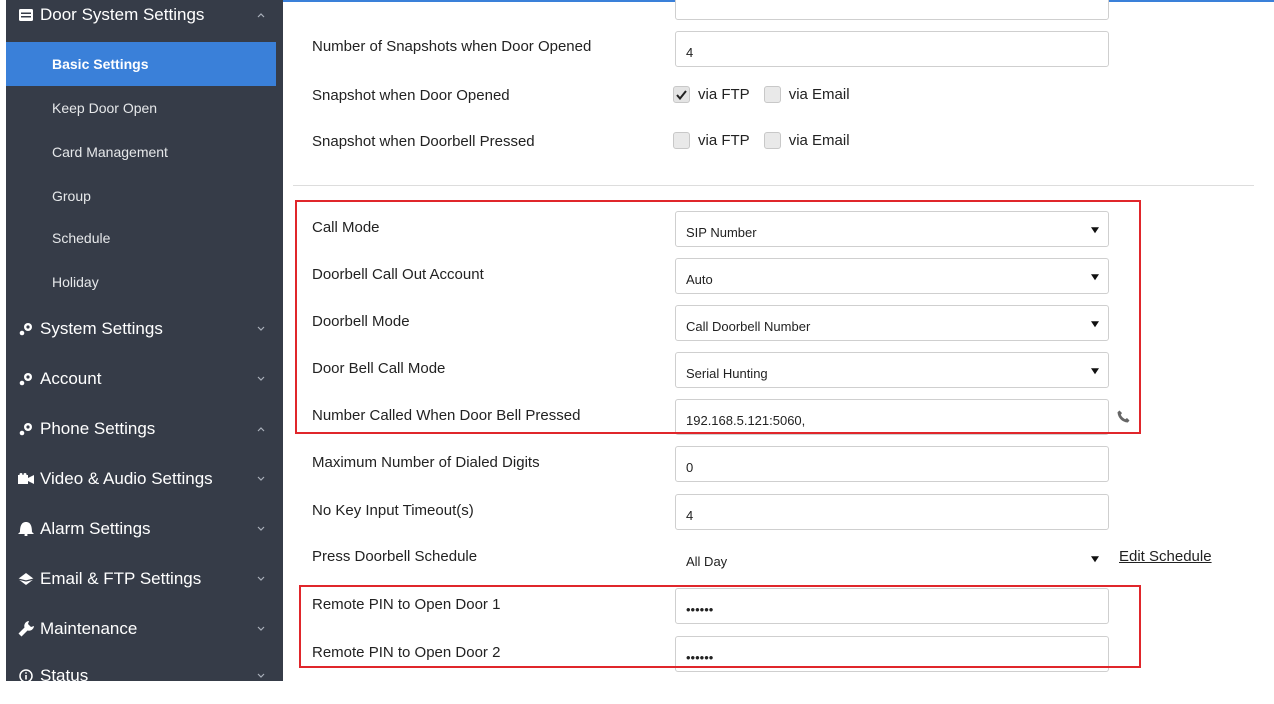 This screenshot has width=1274, height=704. Describe the element at coordinates (75, 282) in the screenshot. I see `sidebar-item-label: Holiday` at that location.